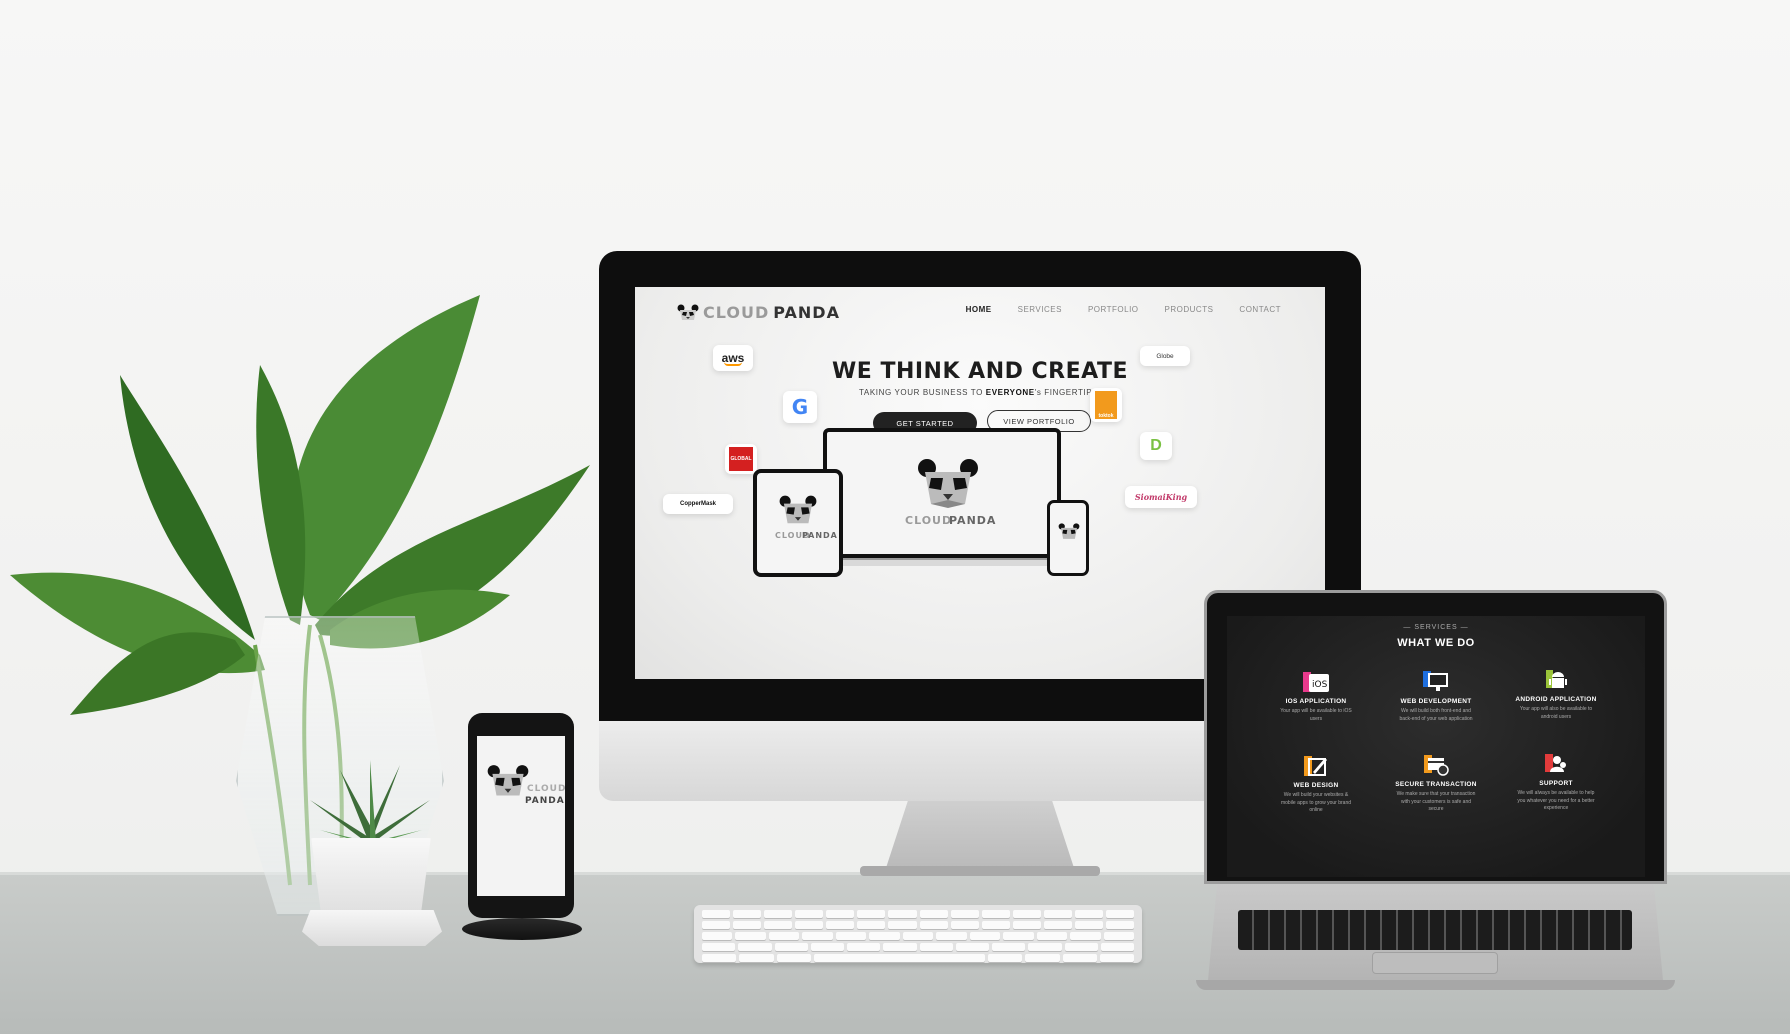 Image resolution: width=1790 pixels, height=1034 pixels. Describe the element at coordinates (370, 802) in the screenshot. I see `succulent` at that location.